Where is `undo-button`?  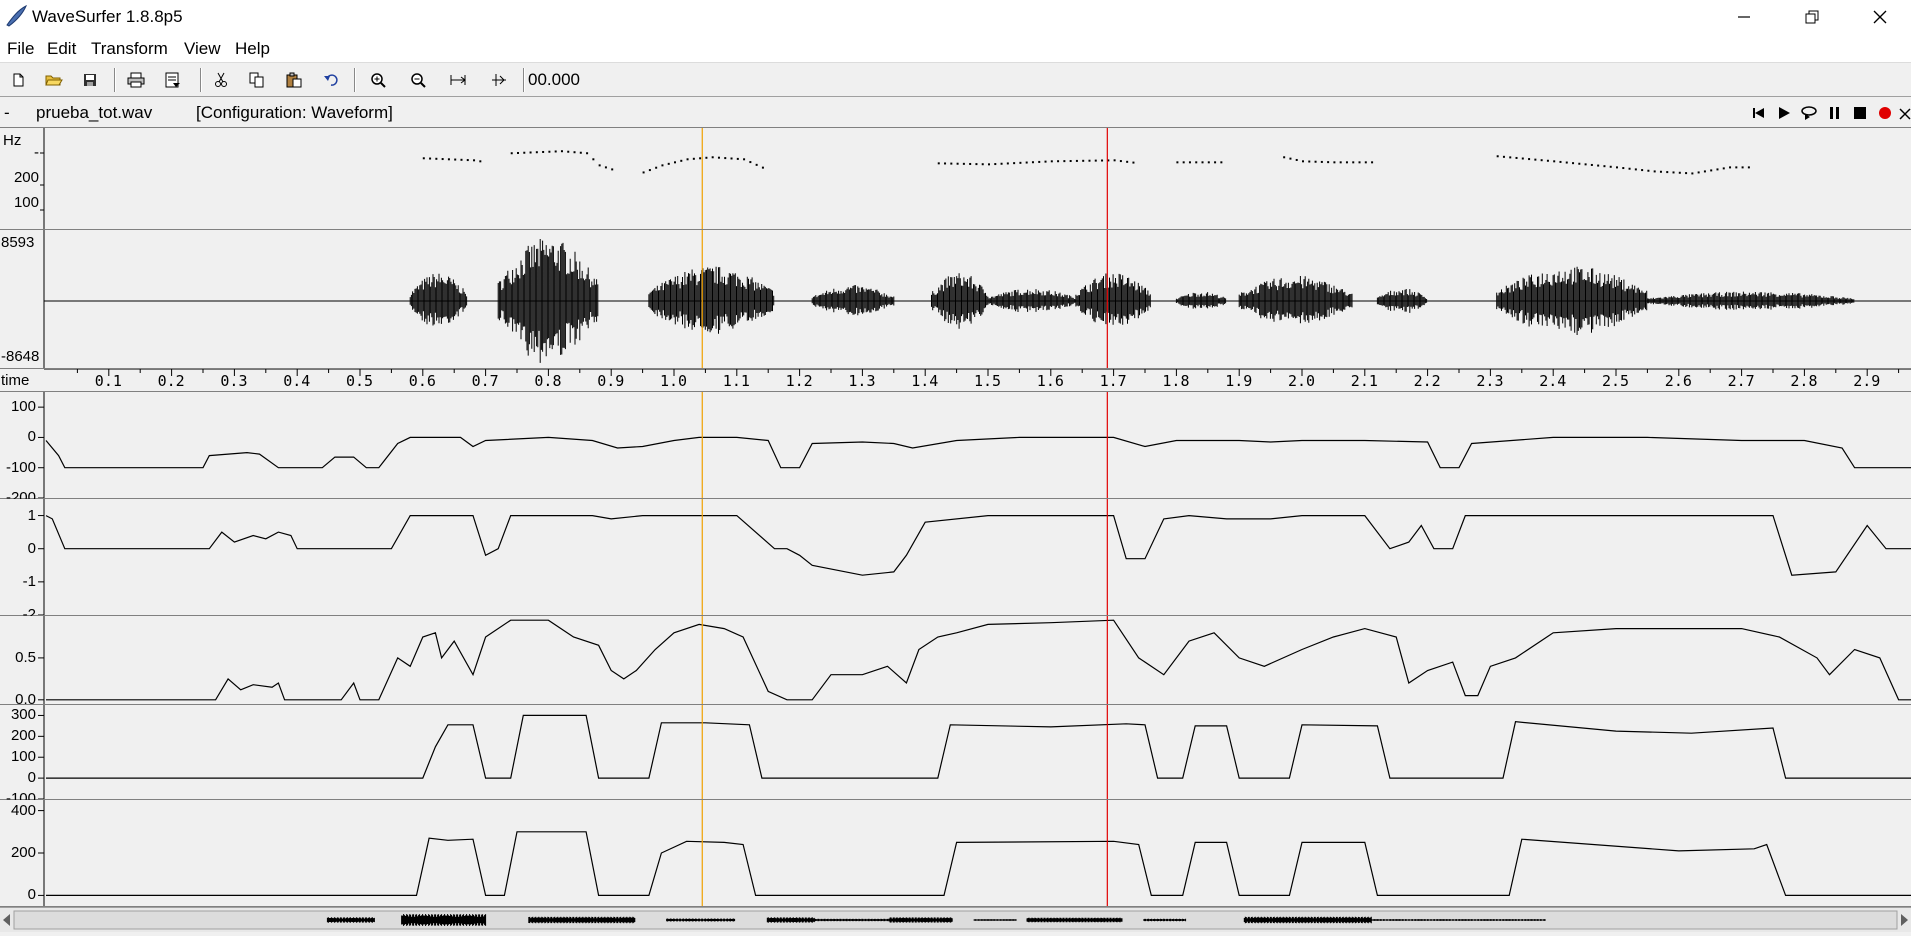
undo-button is located at coordinates (331, 80).